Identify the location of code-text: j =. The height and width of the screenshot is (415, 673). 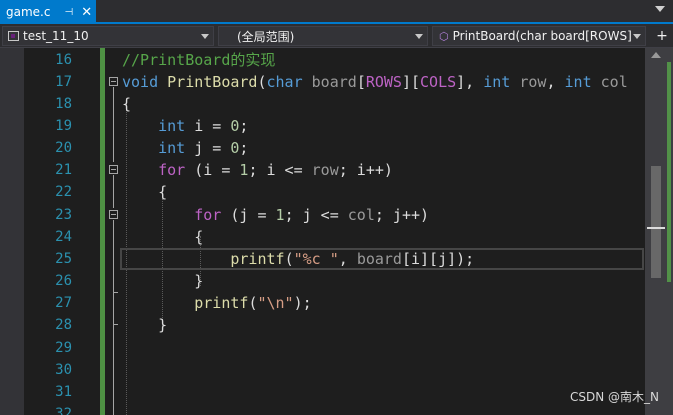
(208, 148).